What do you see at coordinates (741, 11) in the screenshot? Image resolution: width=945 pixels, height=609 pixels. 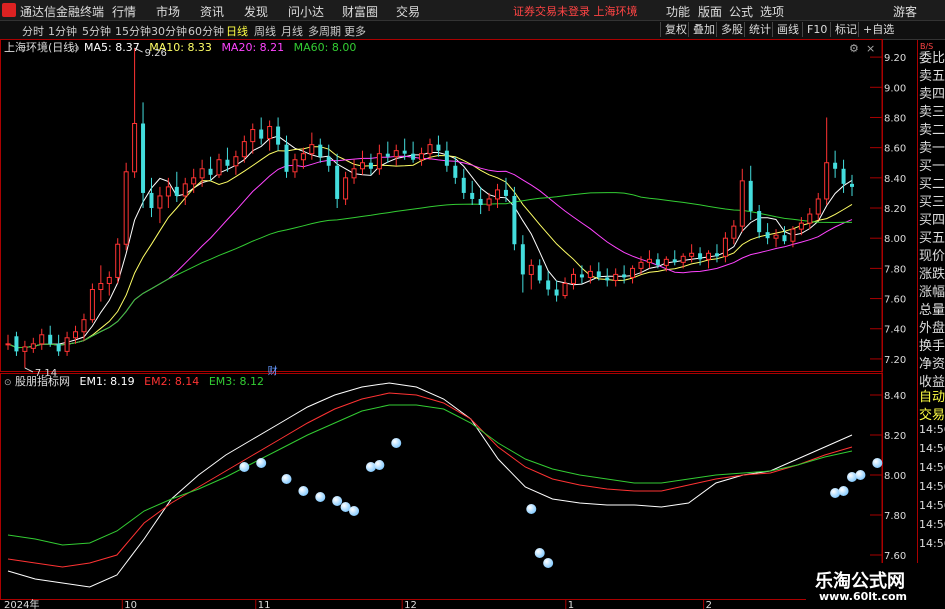 I see `menu-item-formula: 公式` at bounding box center [741, 11].